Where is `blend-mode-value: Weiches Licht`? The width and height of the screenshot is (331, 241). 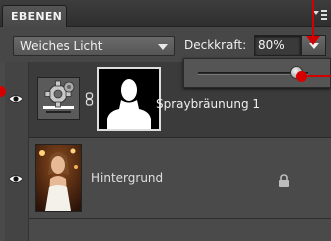 blend-mode-value: Weiches Licht is located at coordinates (61, 46).